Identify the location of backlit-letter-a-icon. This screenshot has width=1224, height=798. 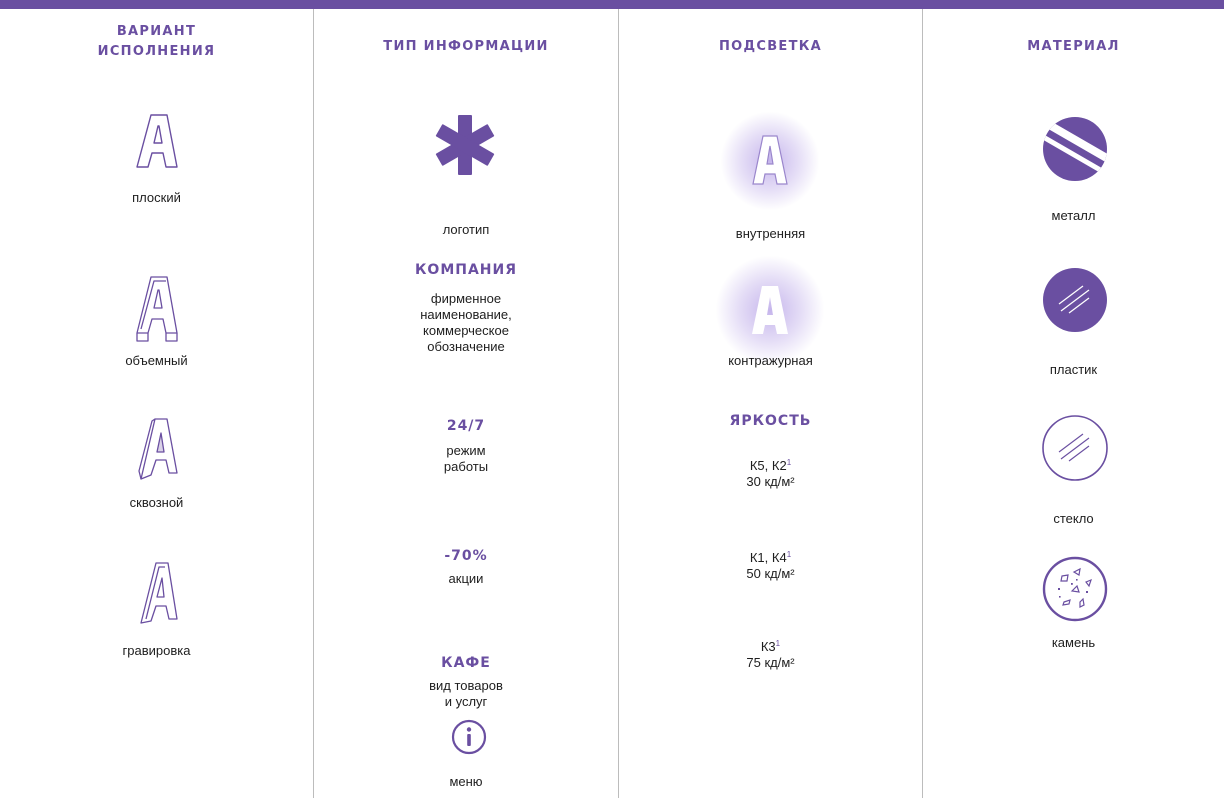
(770, 310).